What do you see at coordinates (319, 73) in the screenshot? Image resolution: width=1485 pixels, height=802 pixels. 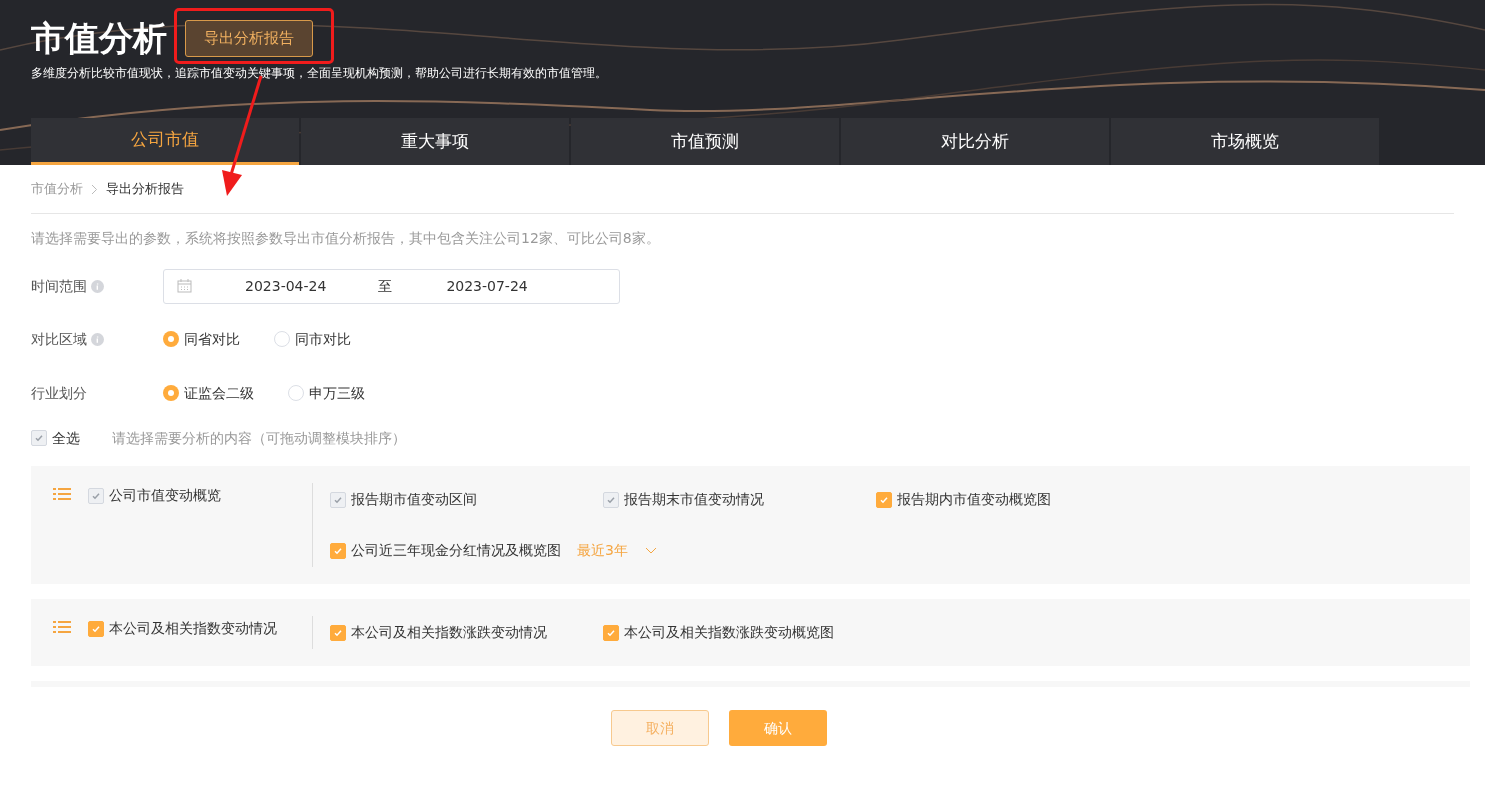 I see `page-subtitle: 多维度分析比较市值现状，追踪市值变动关键事项，全面呈现机构预测，帮助公司进行长期有效的市值管理。` at bounding box center [319, 73].